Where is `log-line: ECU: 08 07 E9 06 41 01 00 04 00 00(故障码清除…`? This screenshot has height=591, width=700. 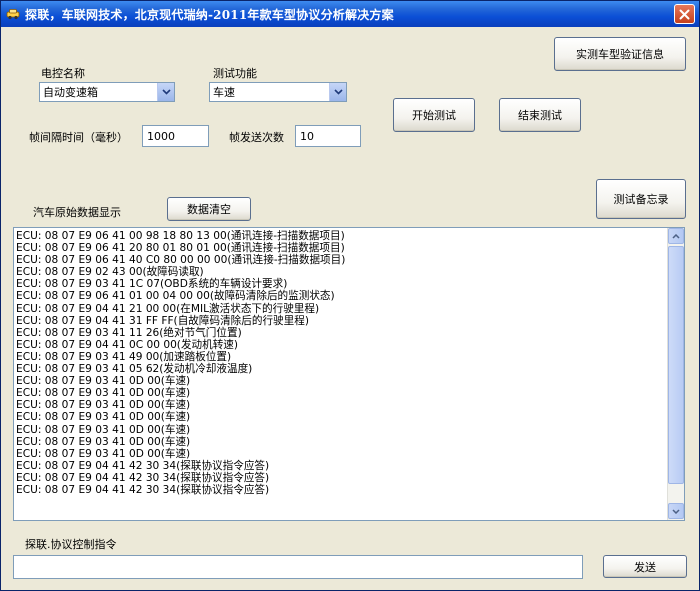
log-line: ECU: 08 07 E9 06 41 01 00 04 00 00(故障码清除… is located at coordinates (175, 296).